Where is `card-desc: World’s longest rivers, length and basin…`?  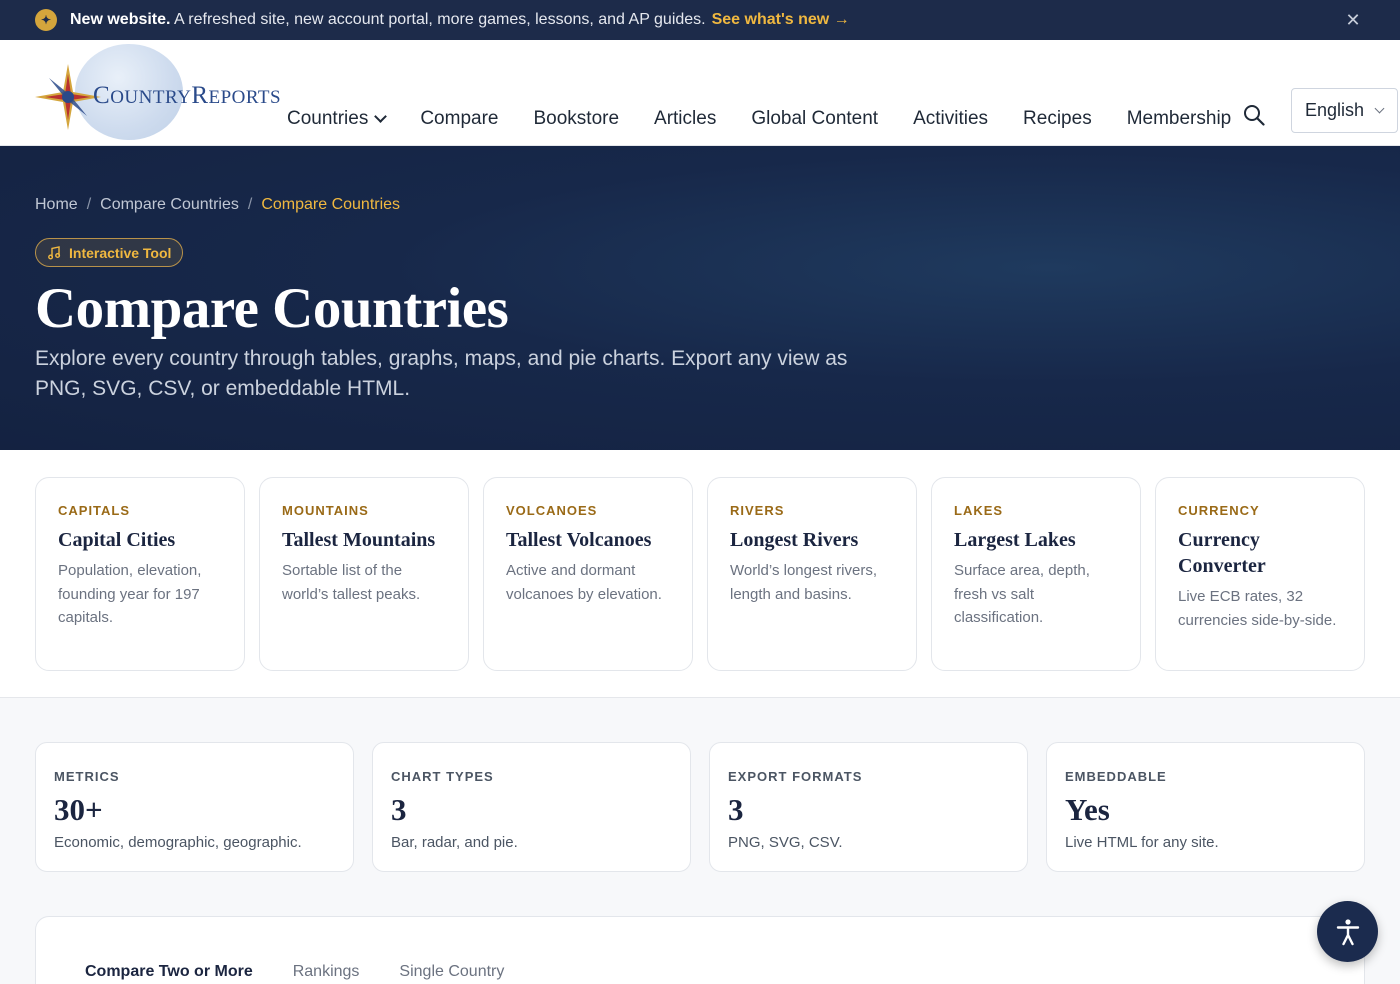
card-desc: World’s longest rivers, length and basin… is located at coordinates (803, 582).